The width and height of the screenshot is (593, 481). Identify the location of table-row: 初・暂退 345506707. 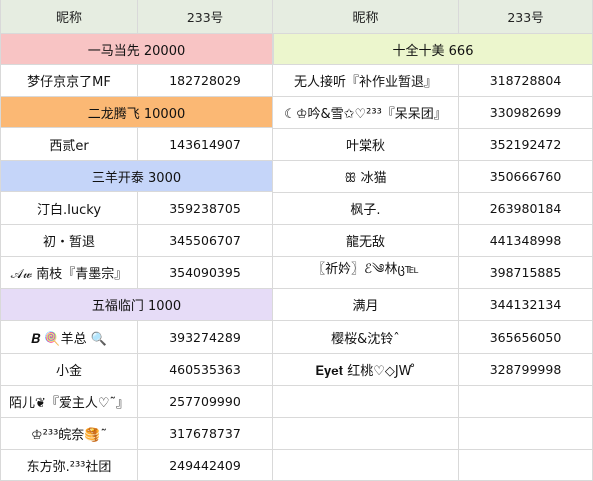
(136, 241).